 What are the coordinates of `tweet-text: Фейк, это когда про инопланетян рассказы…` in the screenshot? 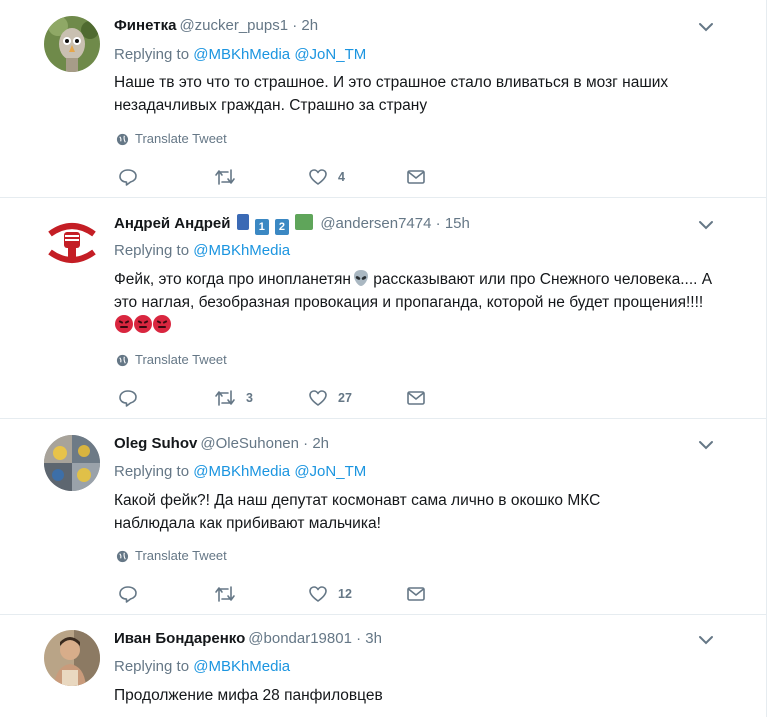 It's located at (414, 302).